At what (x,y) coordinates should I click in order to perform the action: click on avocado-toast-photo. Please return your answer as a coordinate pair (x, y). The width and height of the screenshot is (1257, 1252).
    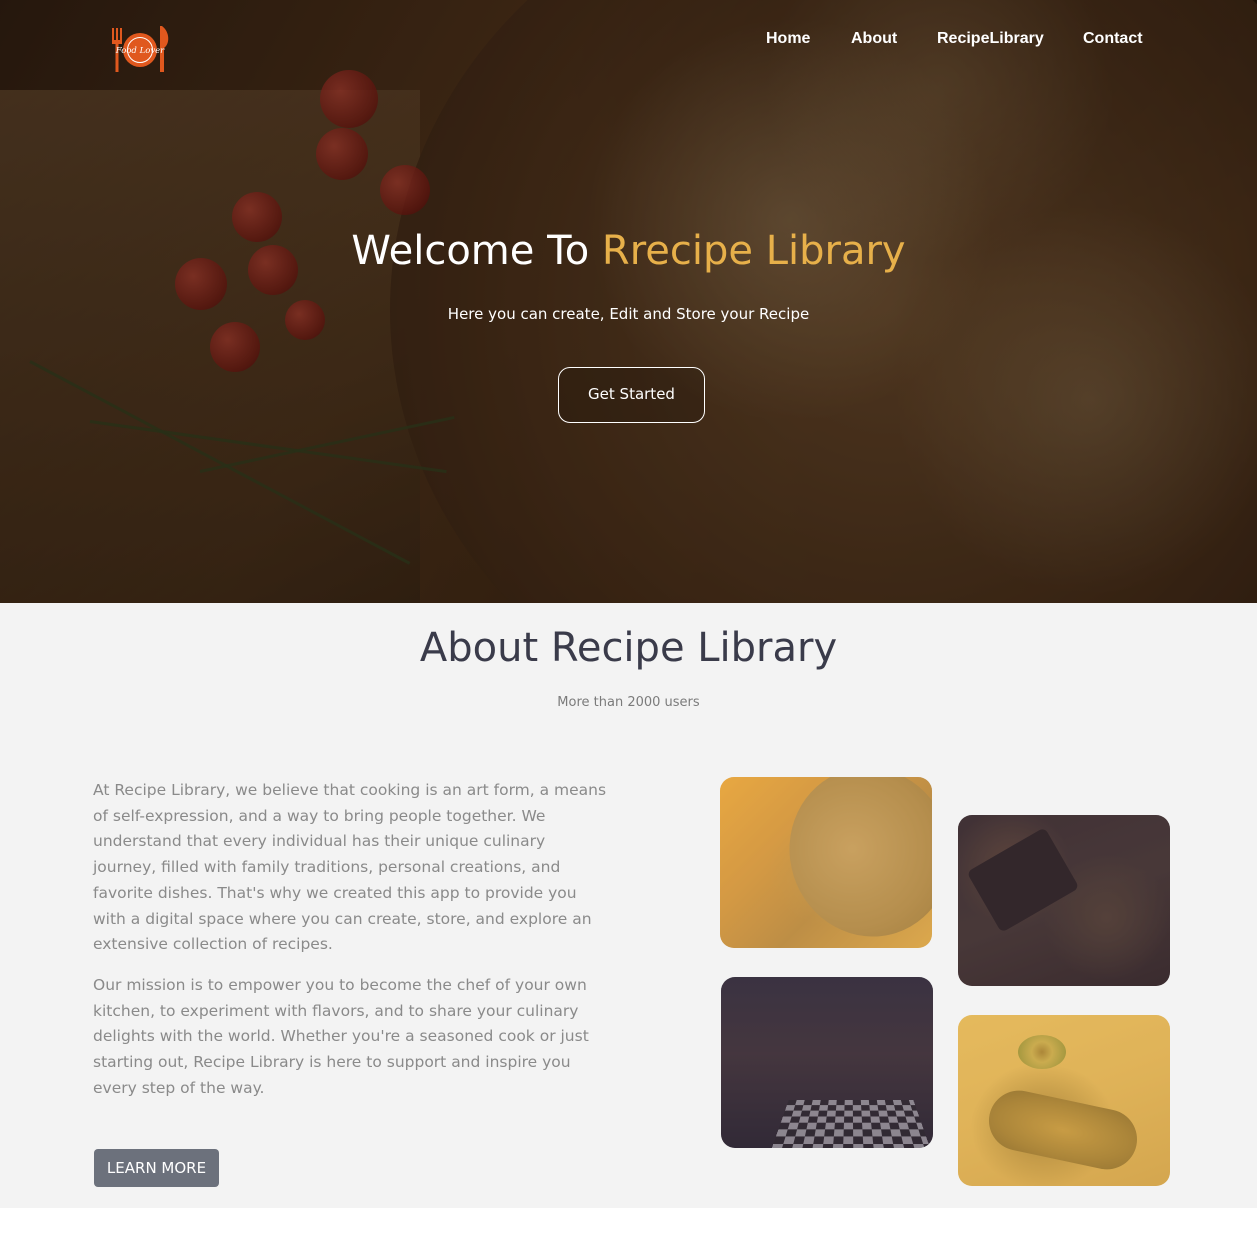
    Looking at the image, I should click on (1064, 1100).